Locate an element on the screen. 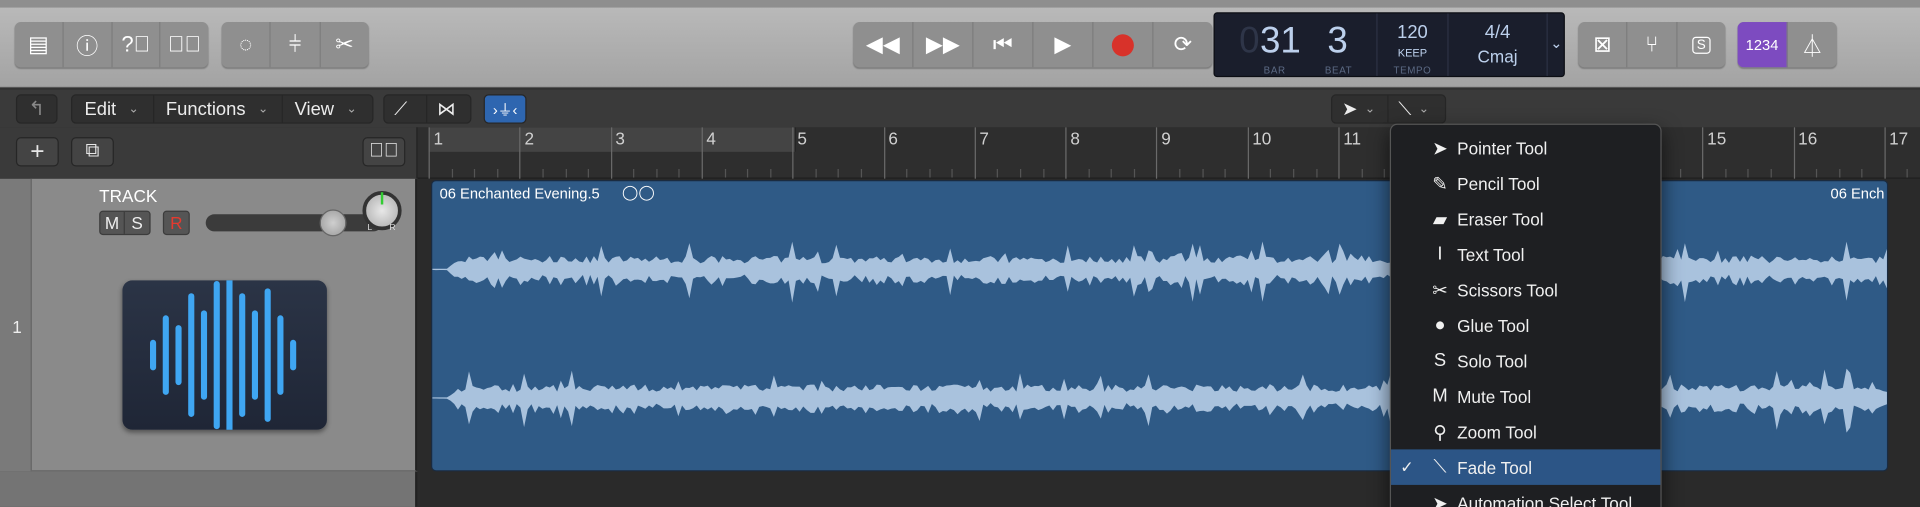 This screenshot has width=1920, height=507. tuner-button: ⑂ is located at coordinates (1653, 45).